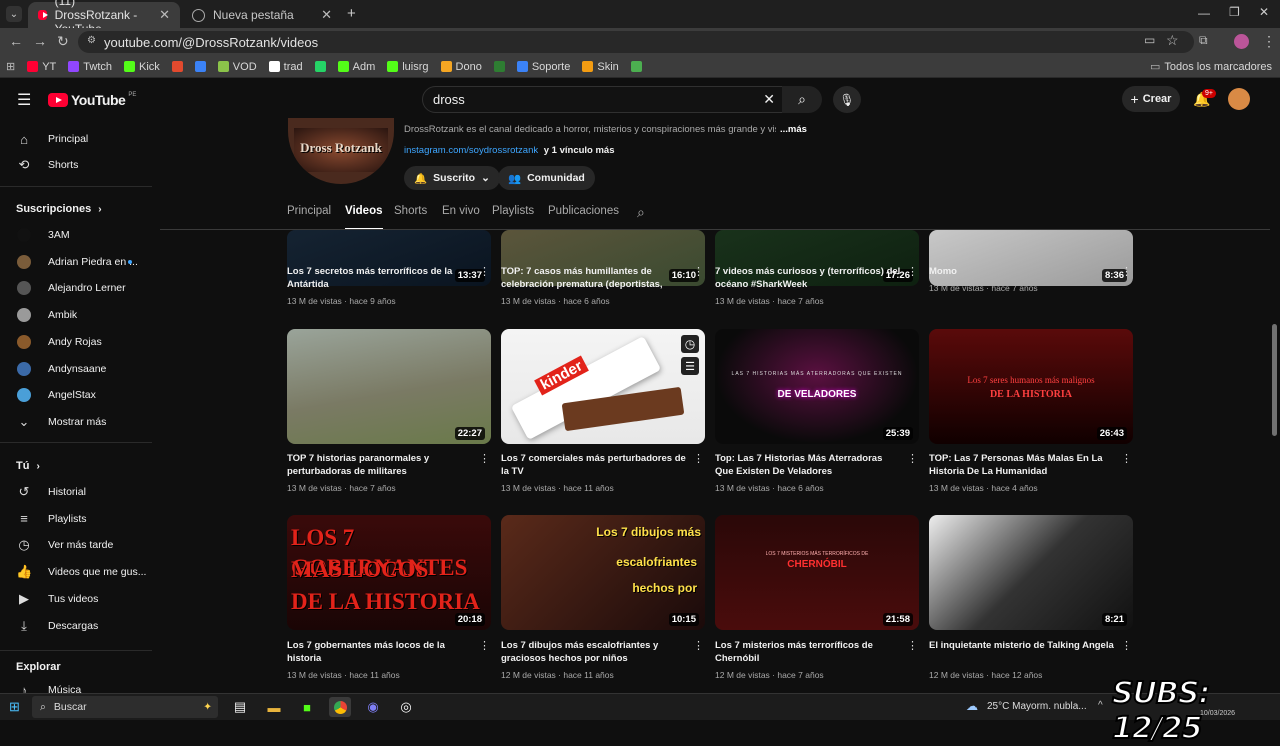 The image size is (1280, 746). I want to click on subscribed-button: 🔔 Suscrito ⌄, so click(452, 178).